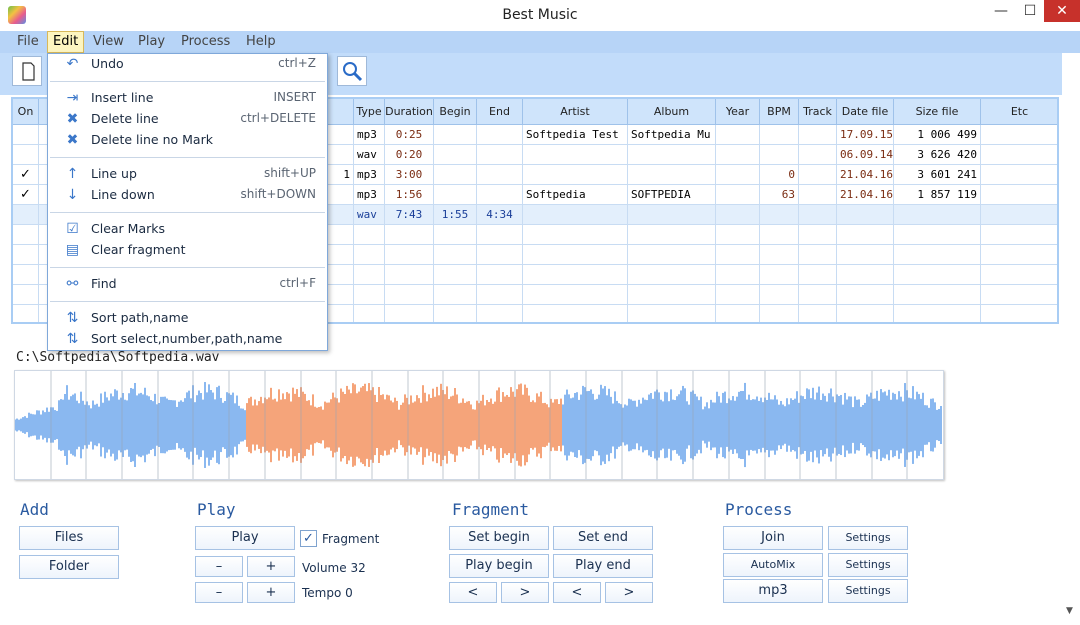 Image resolution: width=1080 pixels, height=625 pixels. I want to click on play-end-button: Play end, so click(603, 566).